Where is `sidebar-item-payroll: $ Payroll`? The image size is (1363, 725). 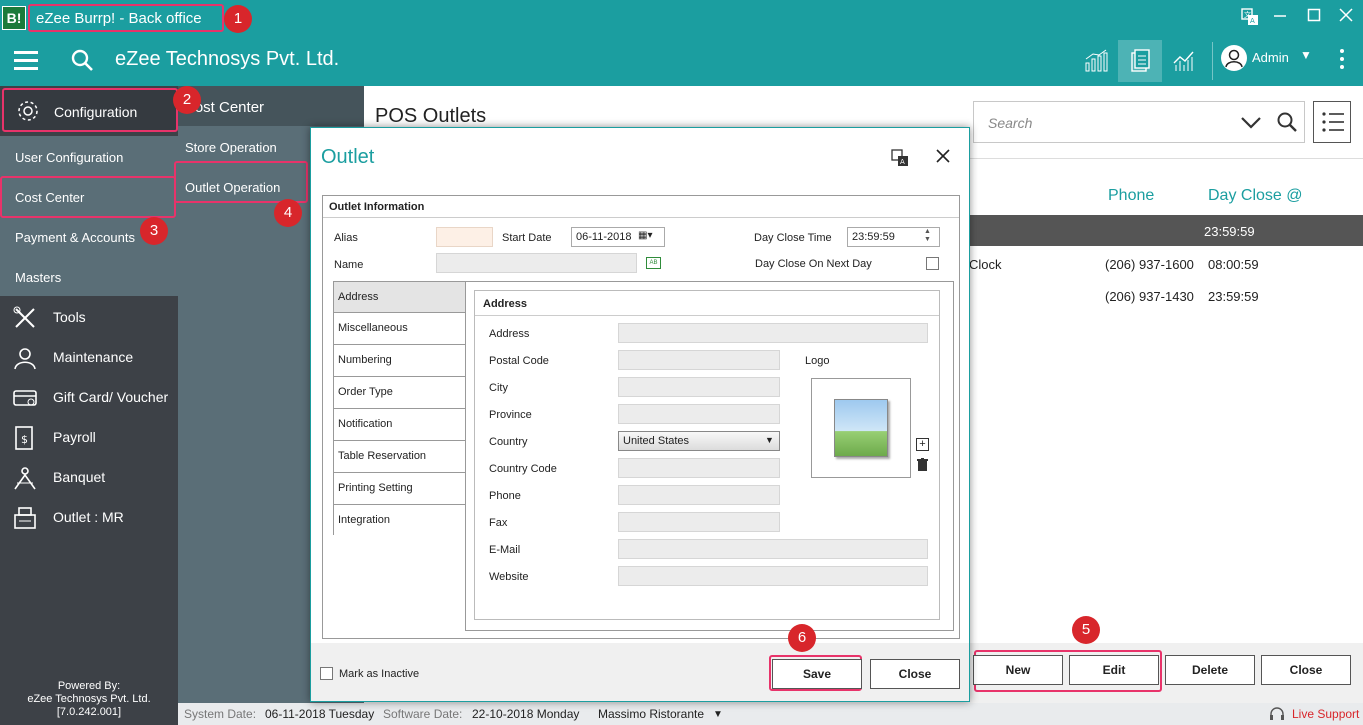 sidebar-item-payroll: $ Payroll is located at coordinates (89, 438).